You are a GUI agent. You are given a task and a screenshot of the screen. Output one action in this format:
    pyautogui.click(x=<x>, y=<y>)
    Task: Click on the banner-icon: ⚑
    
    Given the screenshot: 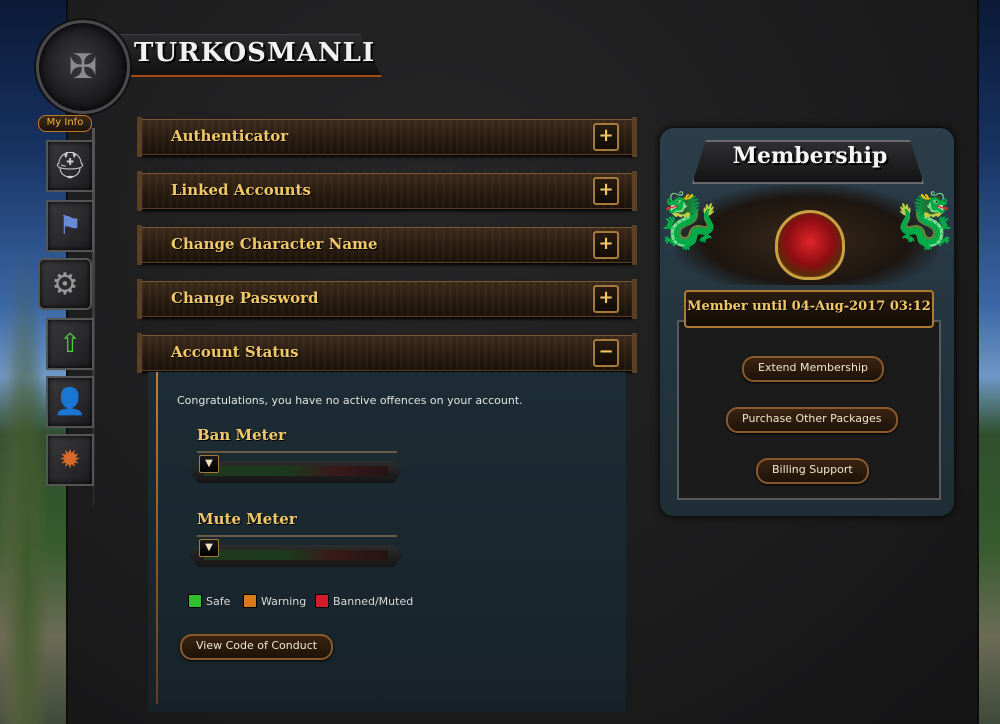 What is the action you would take?
    pyautogui.click(x=70, y=226)
    